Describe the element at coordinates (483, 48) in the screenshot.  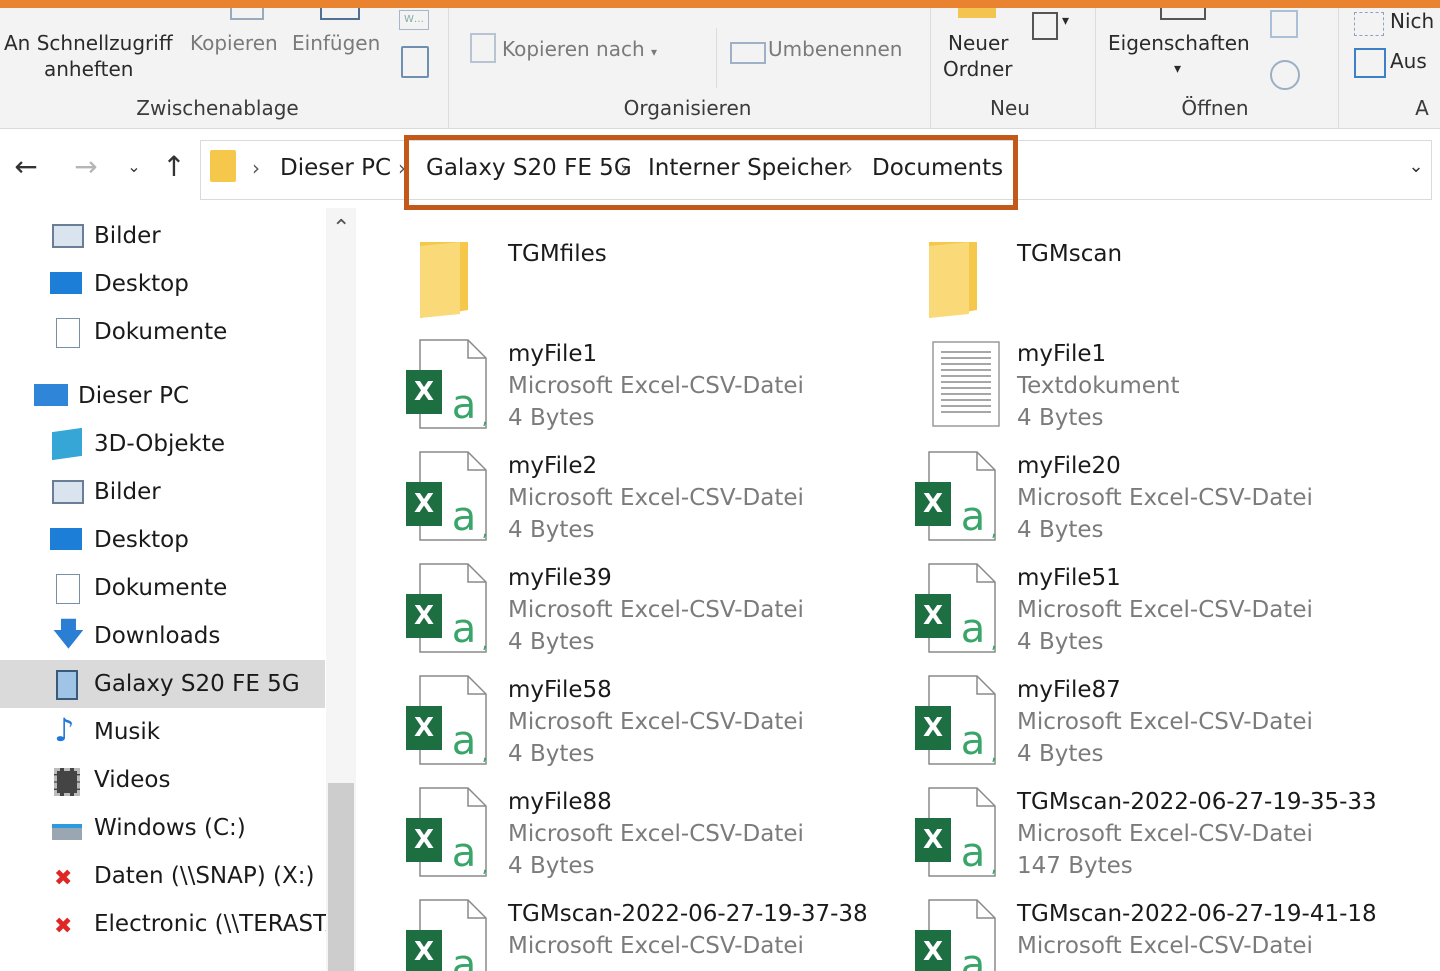
I see `copy-to-icon` at that location.